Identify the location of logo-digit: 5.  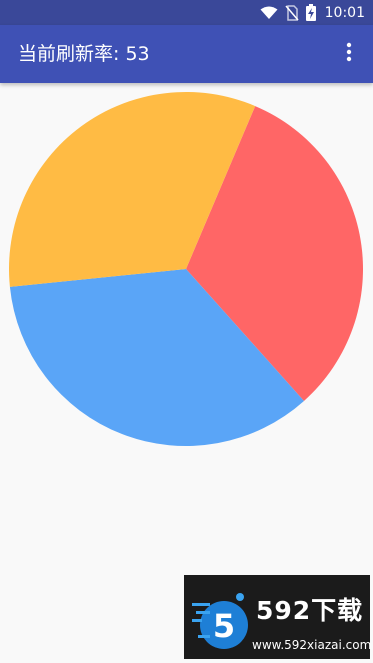
(224, 626).